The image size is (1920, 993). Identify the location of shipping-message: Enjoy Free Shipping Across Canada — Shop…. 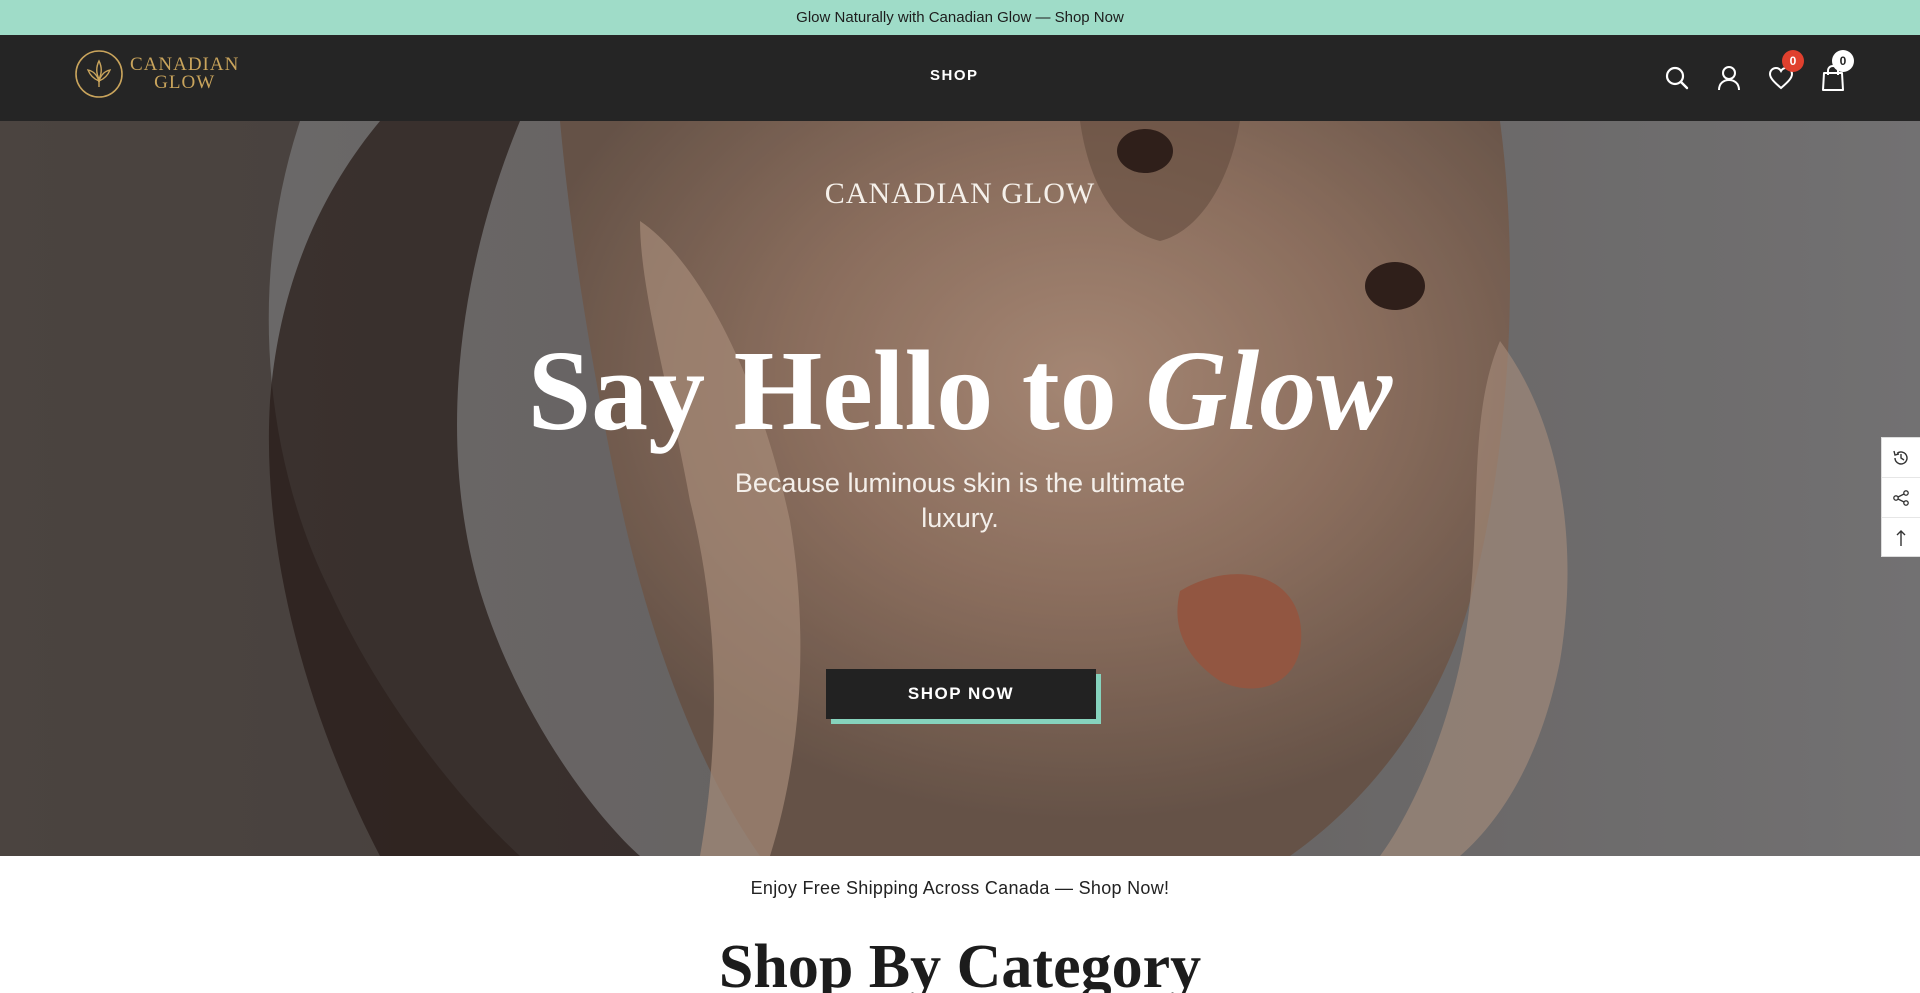
(960, 888).